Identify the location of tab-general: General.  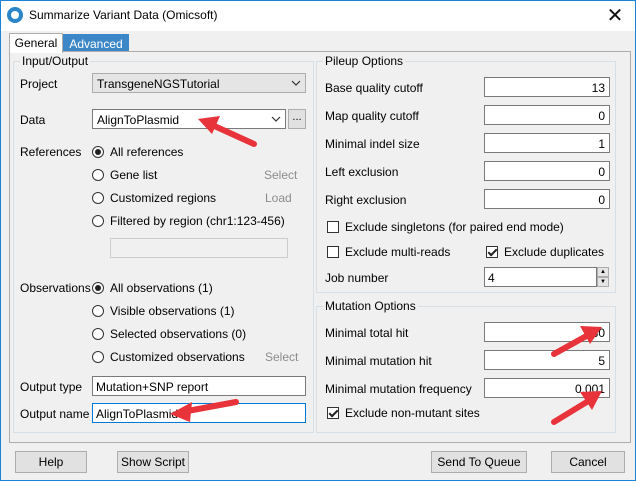
(36, 43).